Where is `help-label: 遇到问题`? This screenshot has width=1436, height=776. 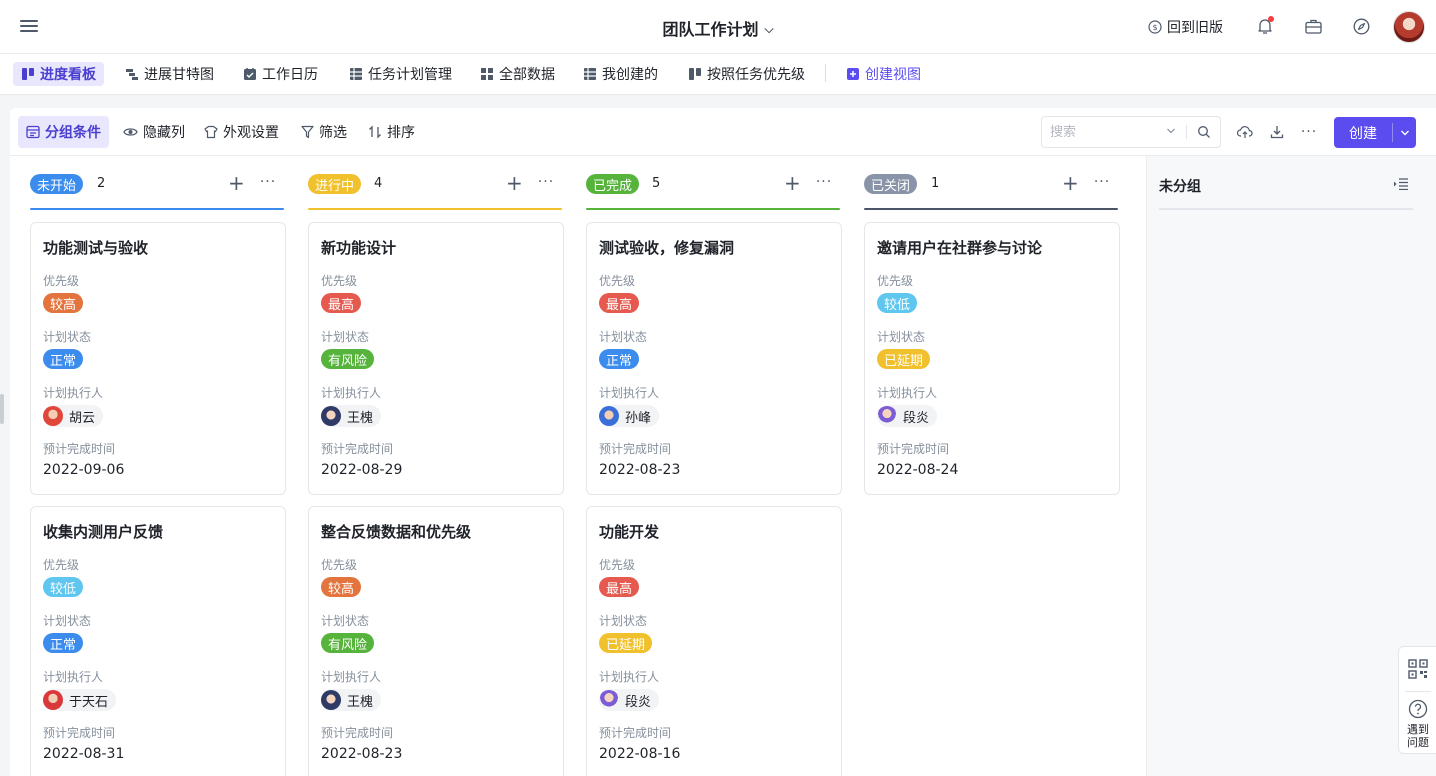
help-label: 遇到问题 is located at coordinates (1418, 736).